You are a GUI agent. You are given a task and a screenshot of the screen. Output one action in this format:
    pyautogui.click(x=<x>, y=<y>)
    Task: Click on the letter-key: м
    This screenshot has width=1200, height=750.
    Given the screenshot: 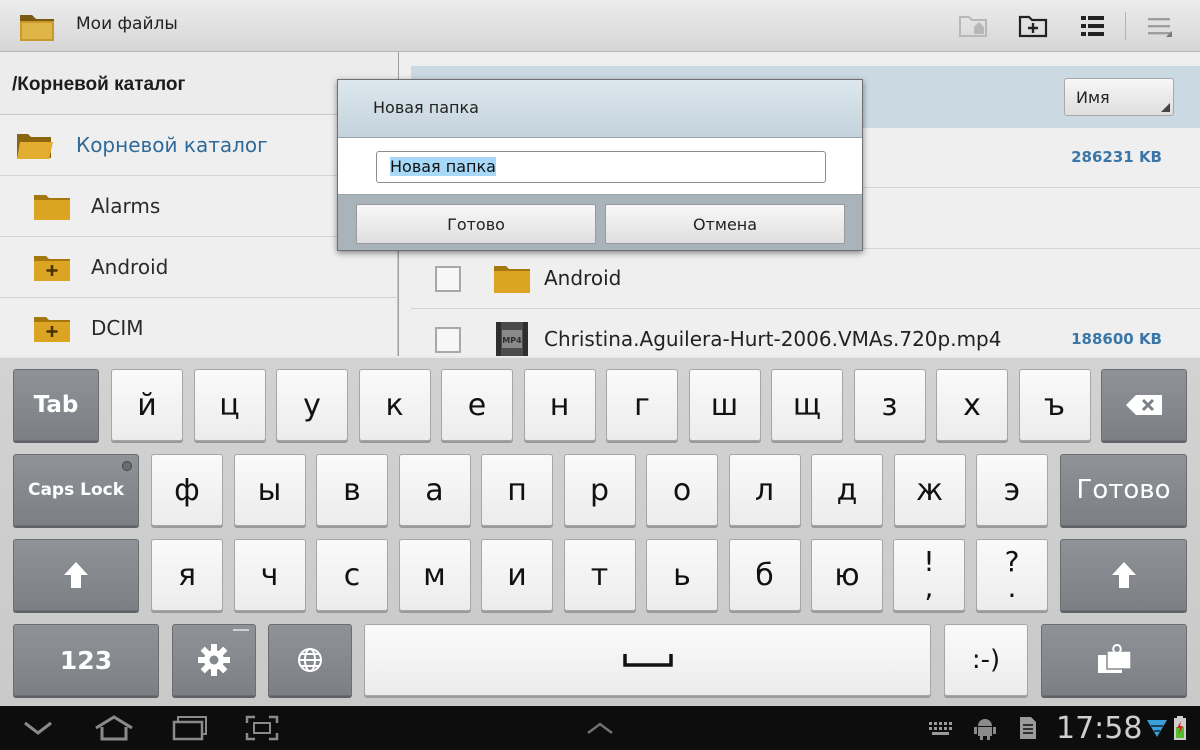 What is the action you would take?
    pyautogui.click(x=434, y=575)
    